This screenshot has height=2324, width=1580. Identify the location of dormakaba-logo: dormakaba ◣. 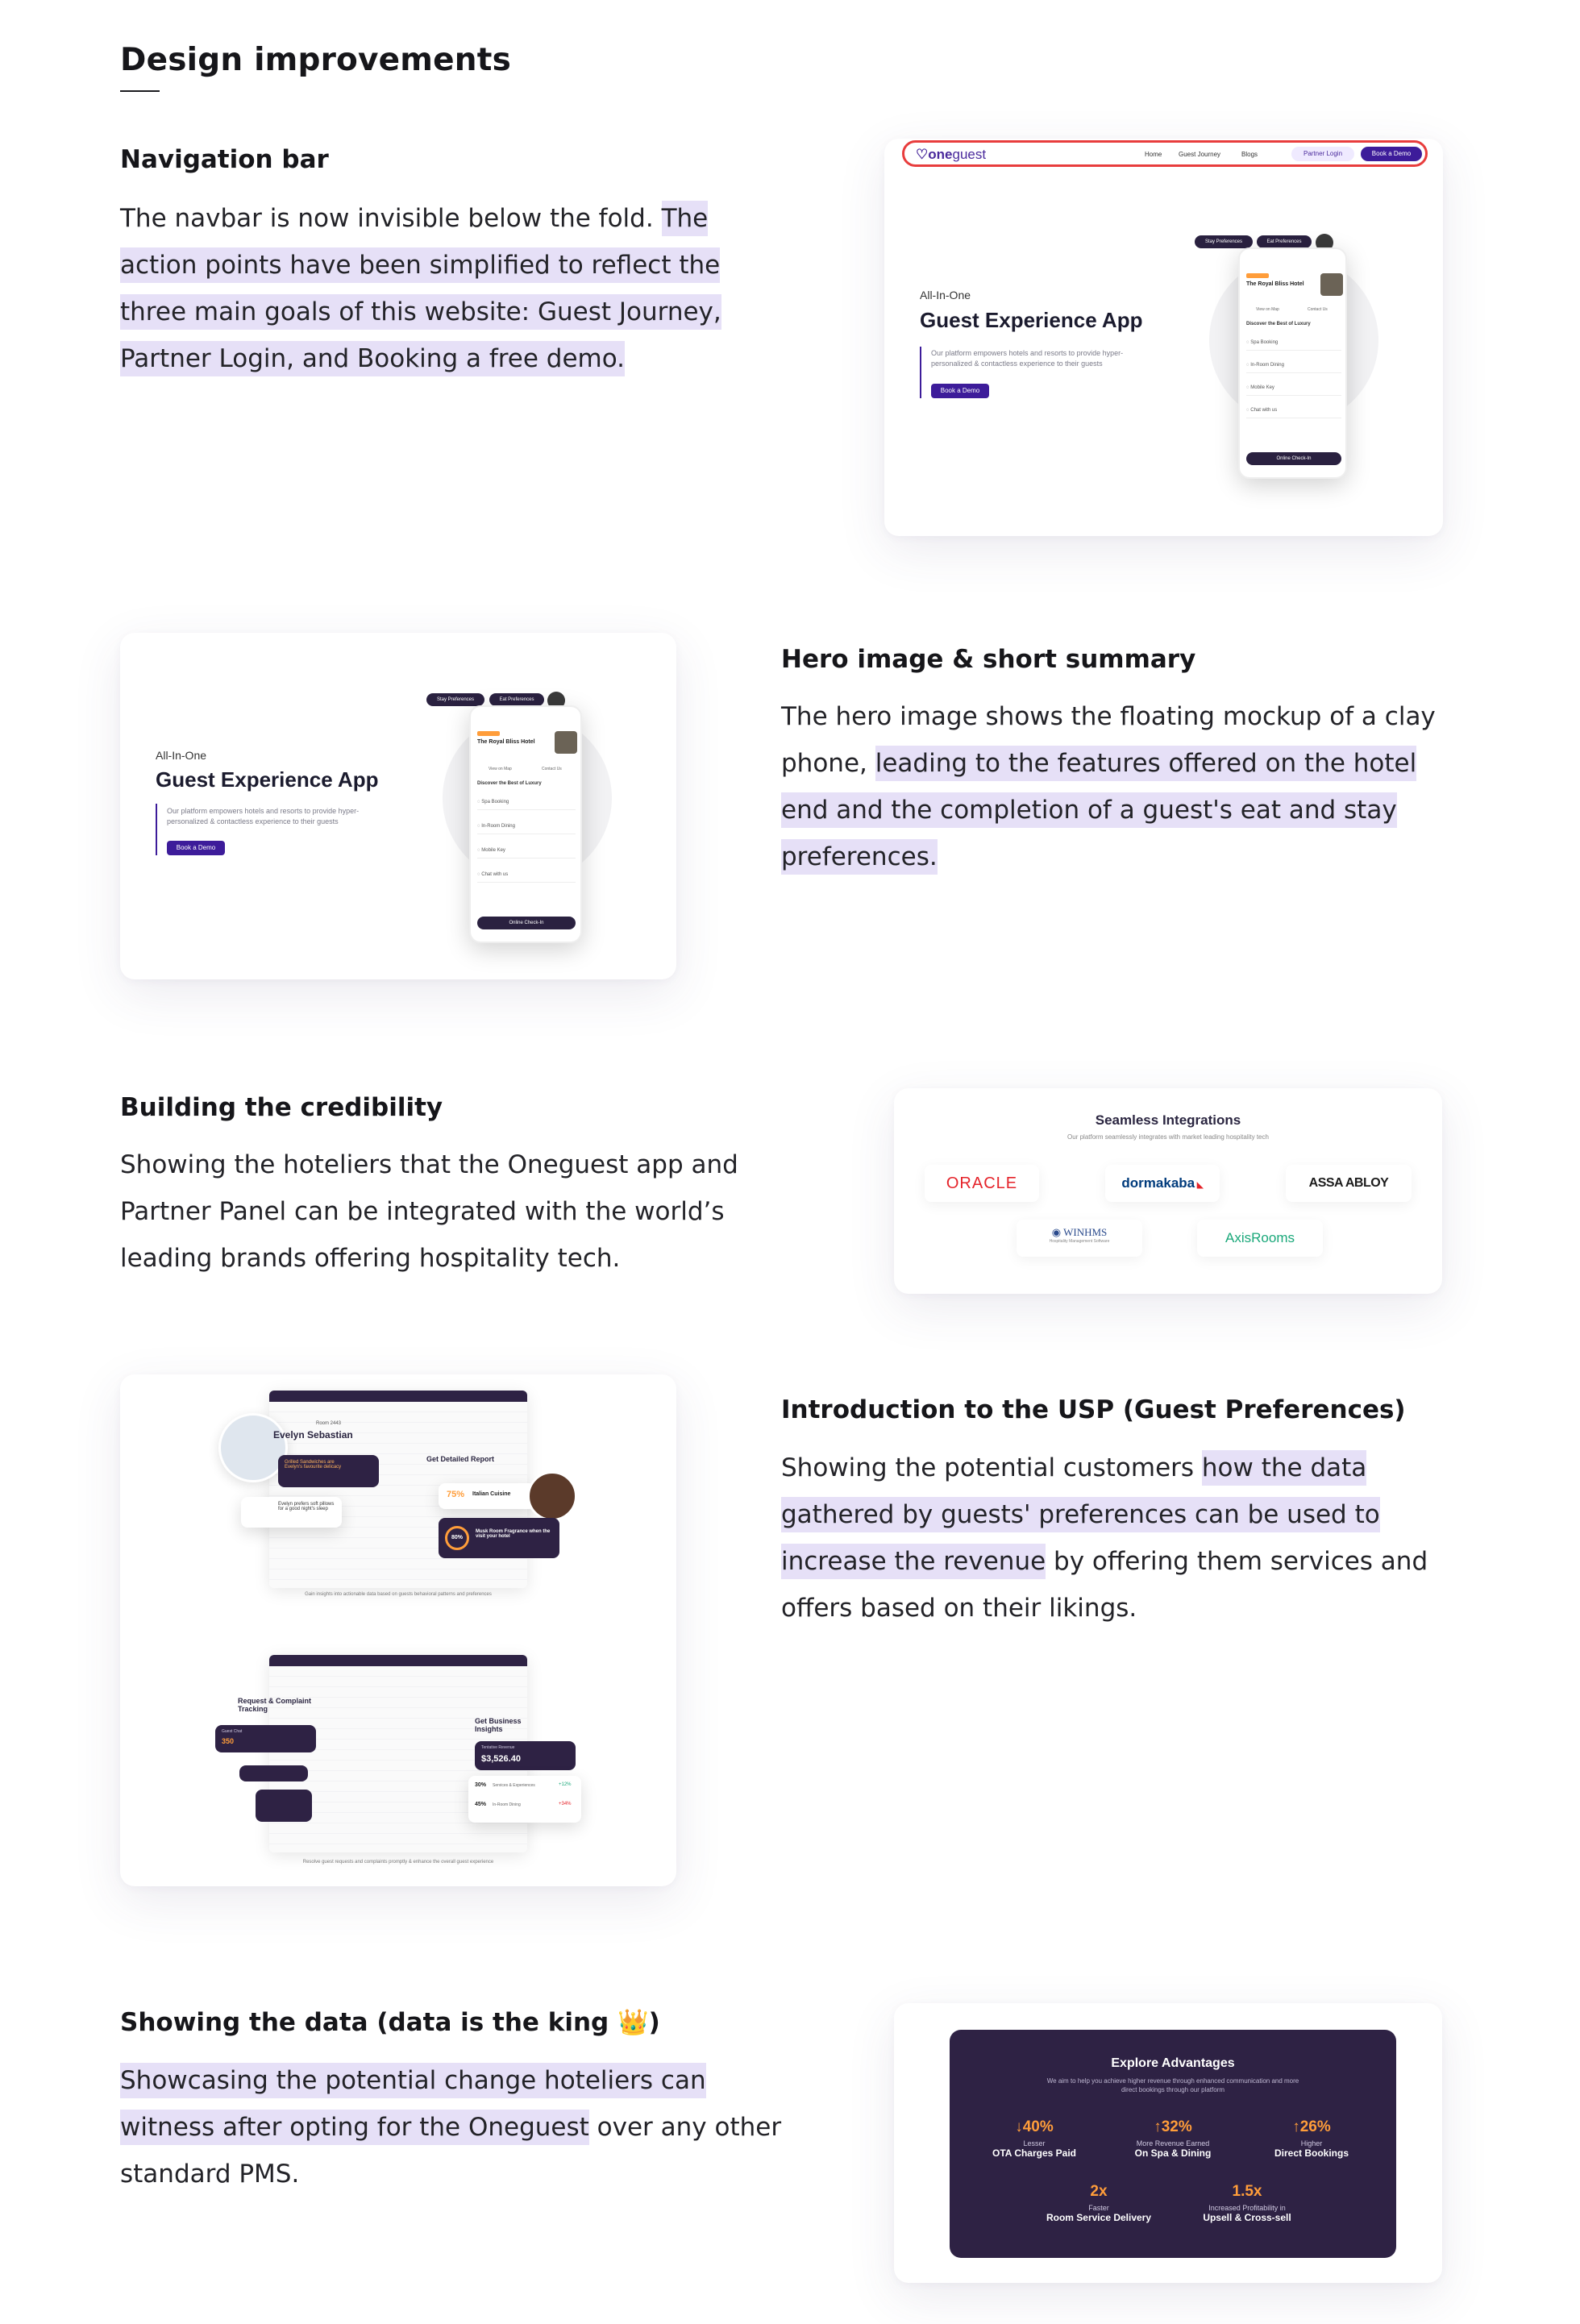
(1162, 1183).